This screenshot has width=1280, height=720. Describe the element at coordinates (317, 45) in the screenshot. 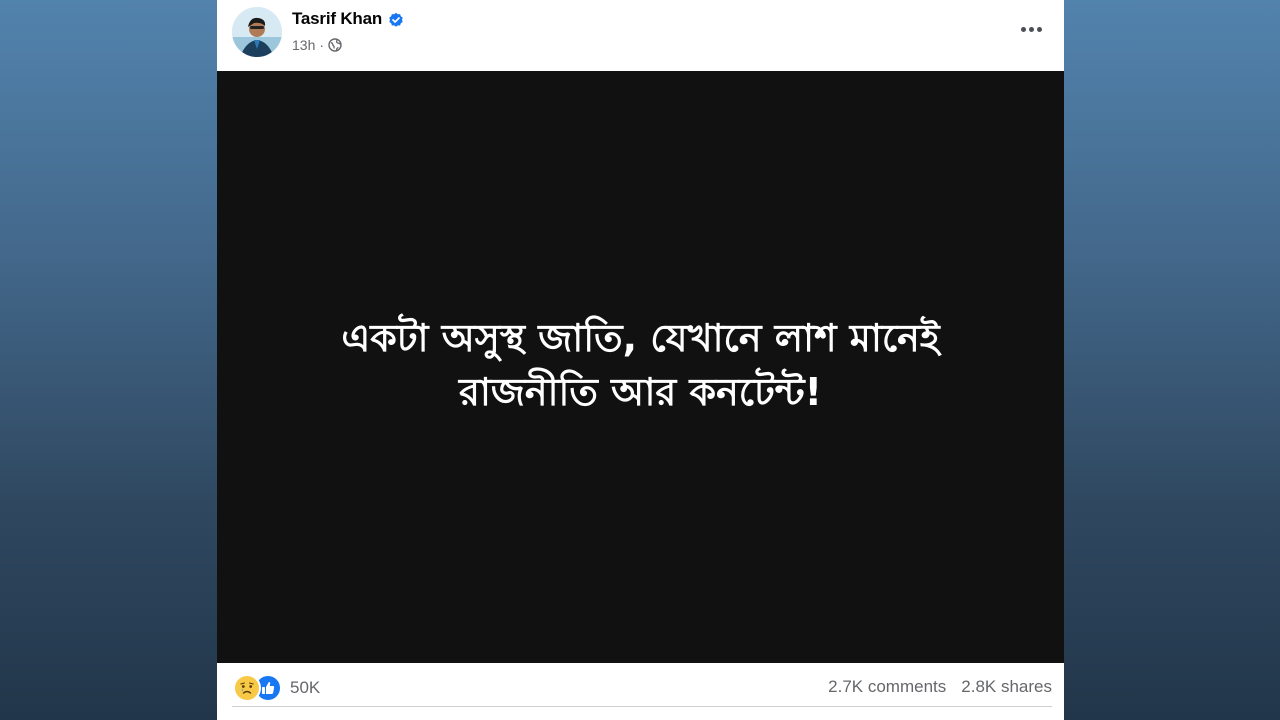

I see `post-meta: 13h ·` at that location.